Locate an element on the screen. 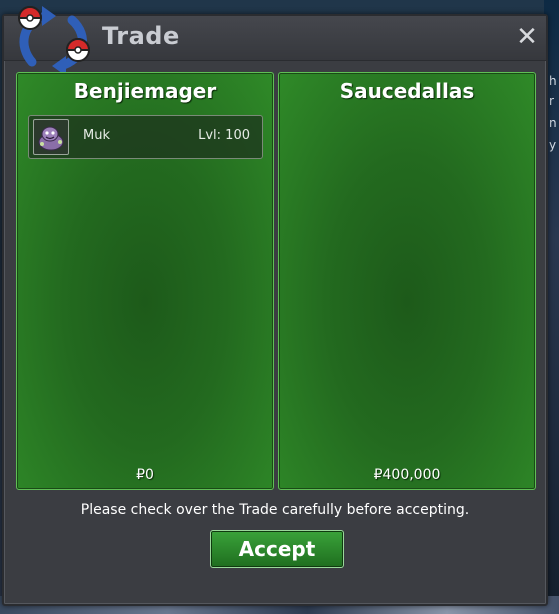  pokemon-level: Lvl: 100 is located at coordinates (224, 135).